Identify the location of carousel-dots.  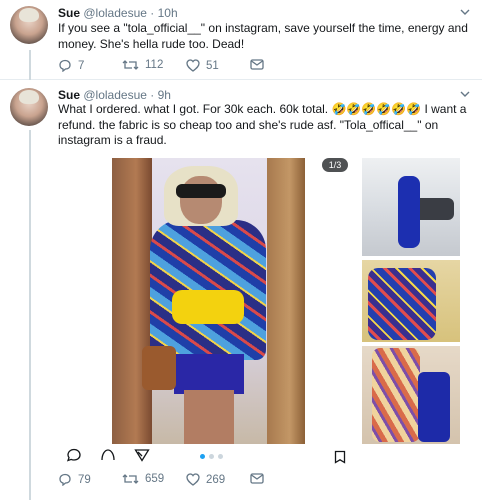
(211, 456).